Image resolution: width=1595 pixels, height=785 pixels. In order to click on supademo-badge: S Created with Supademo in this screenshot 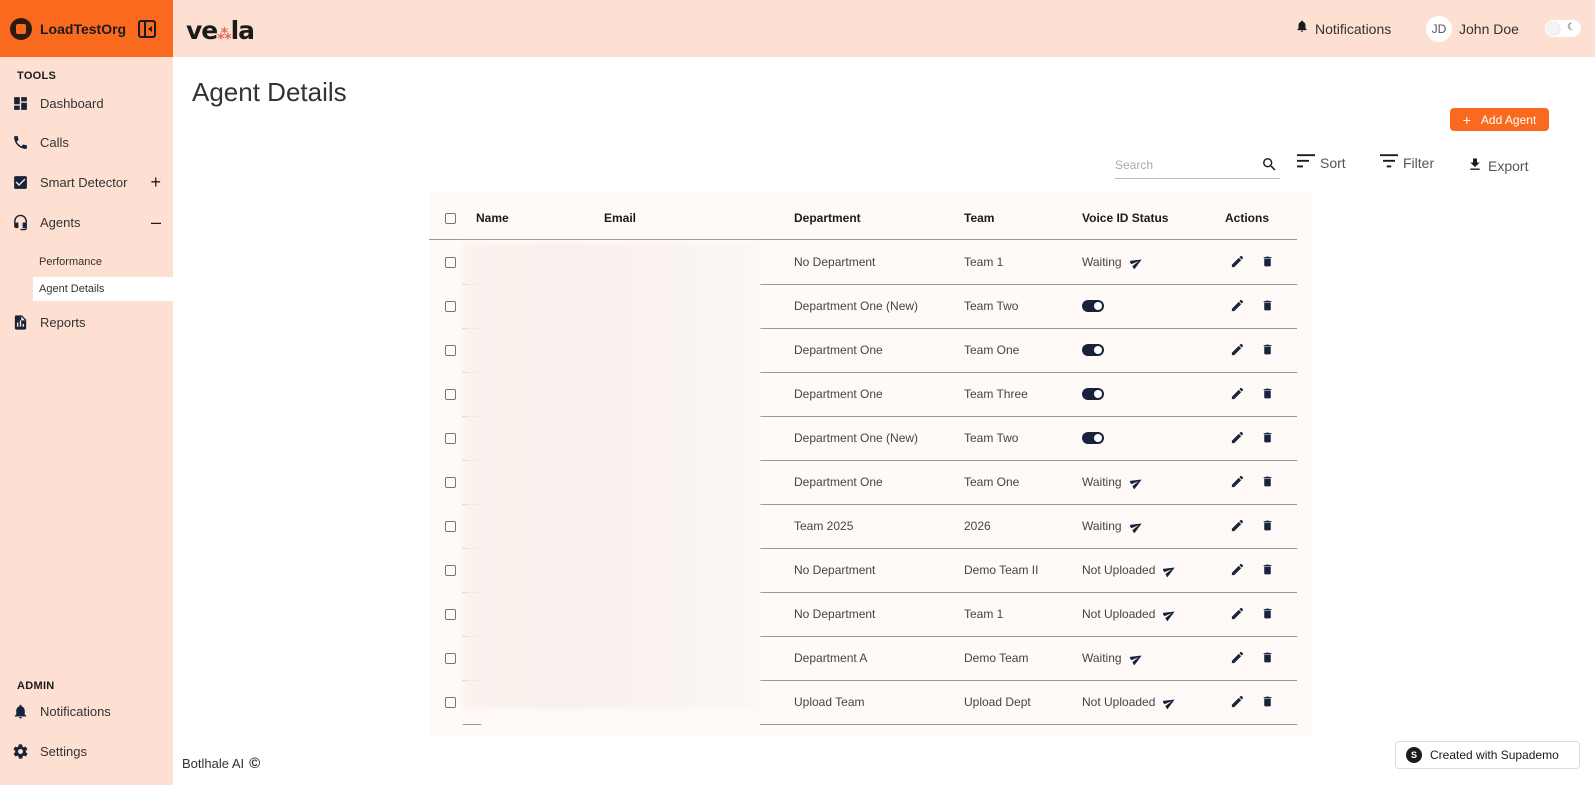, I will do `click(1487, 755)`.